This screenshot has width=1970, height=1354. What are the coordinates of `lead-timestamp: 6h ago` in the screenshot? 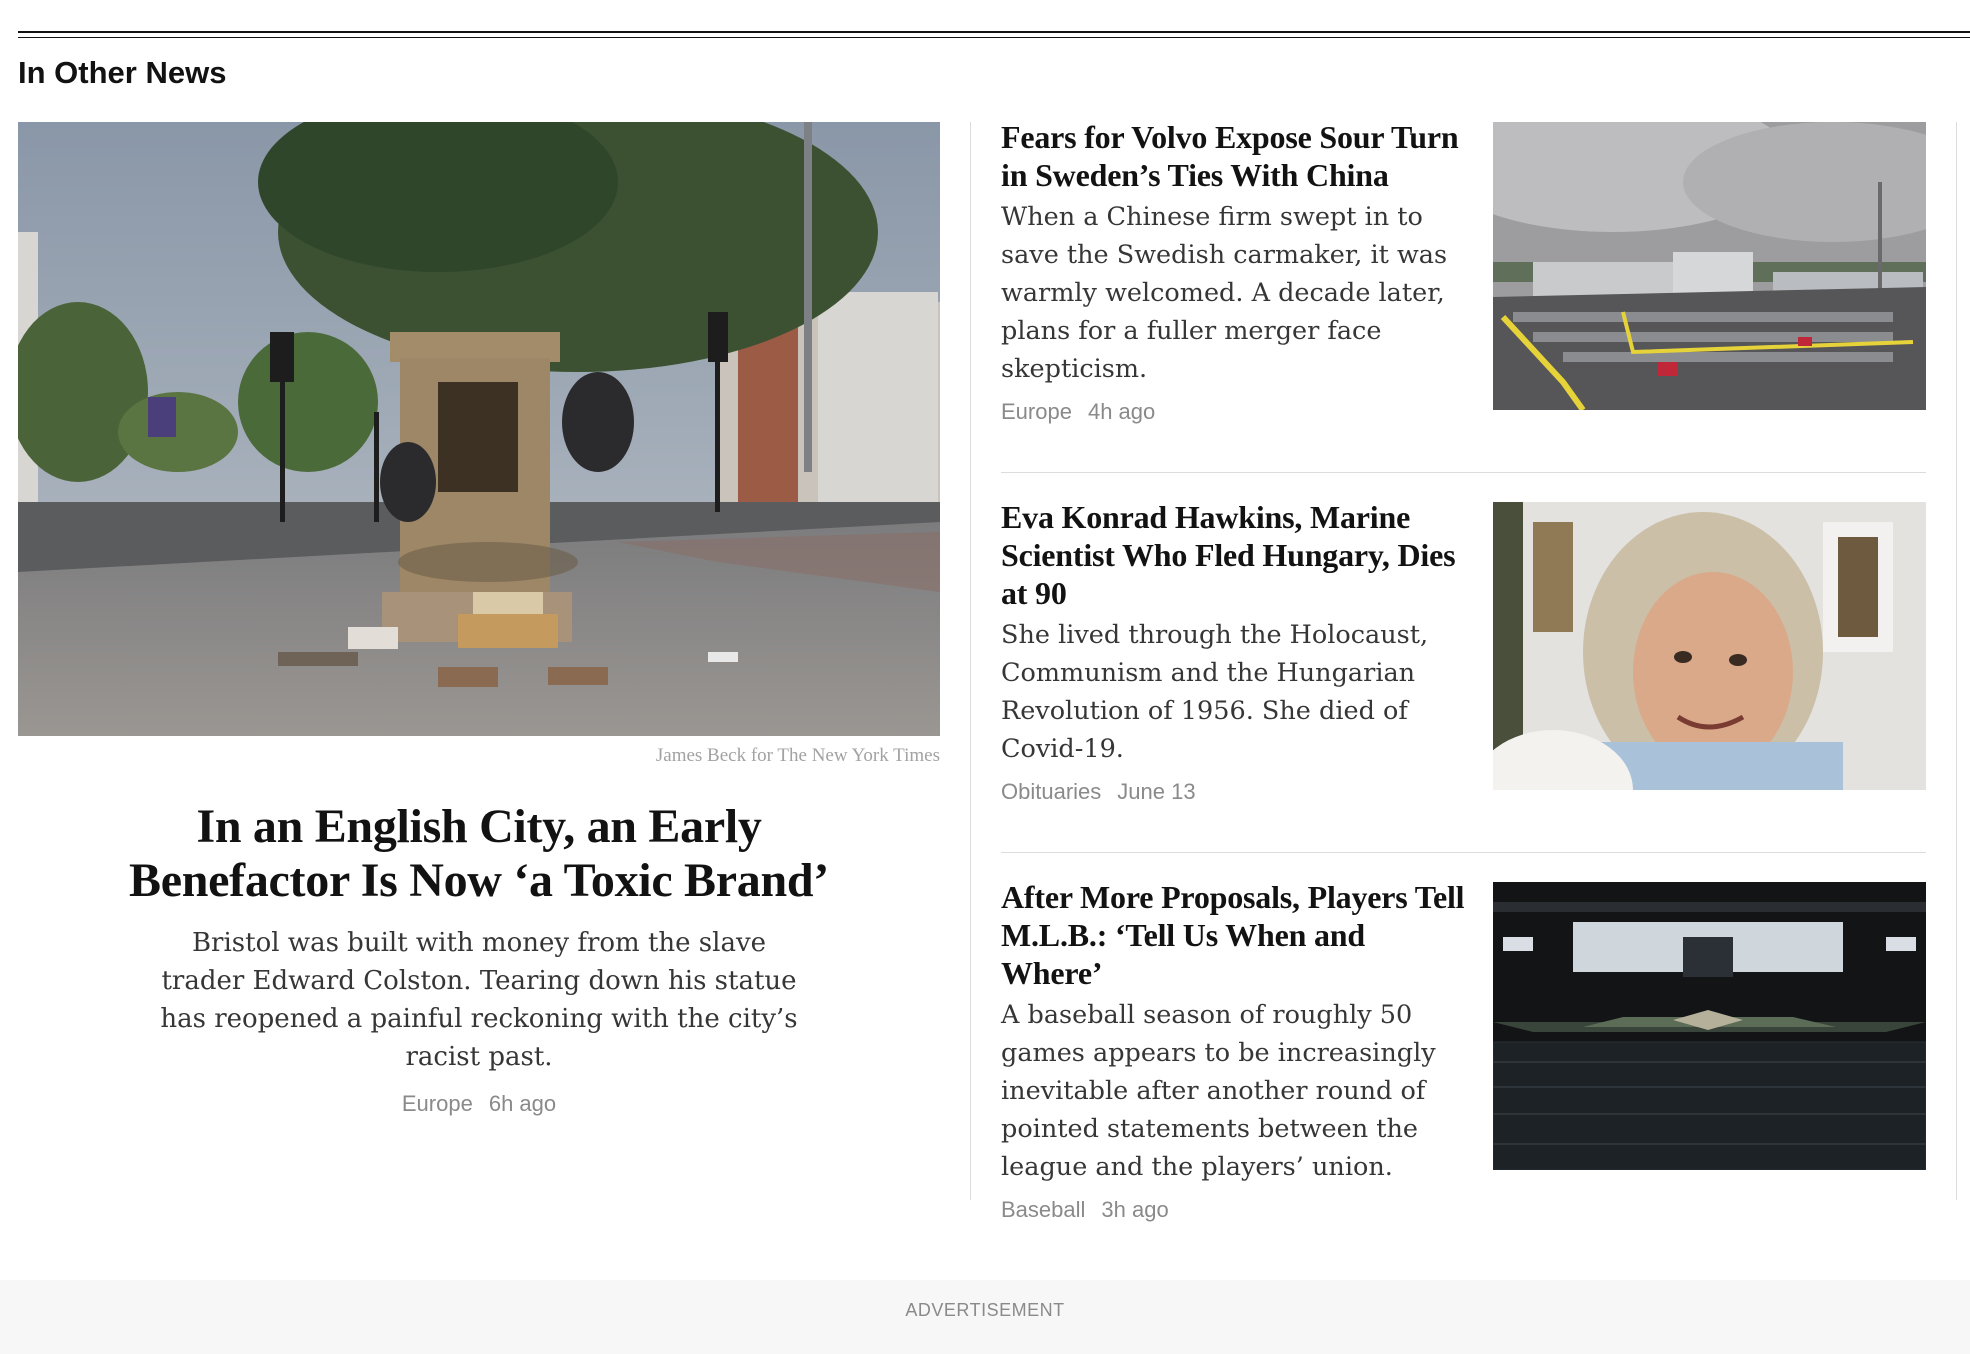 It's located at (522, 1103).